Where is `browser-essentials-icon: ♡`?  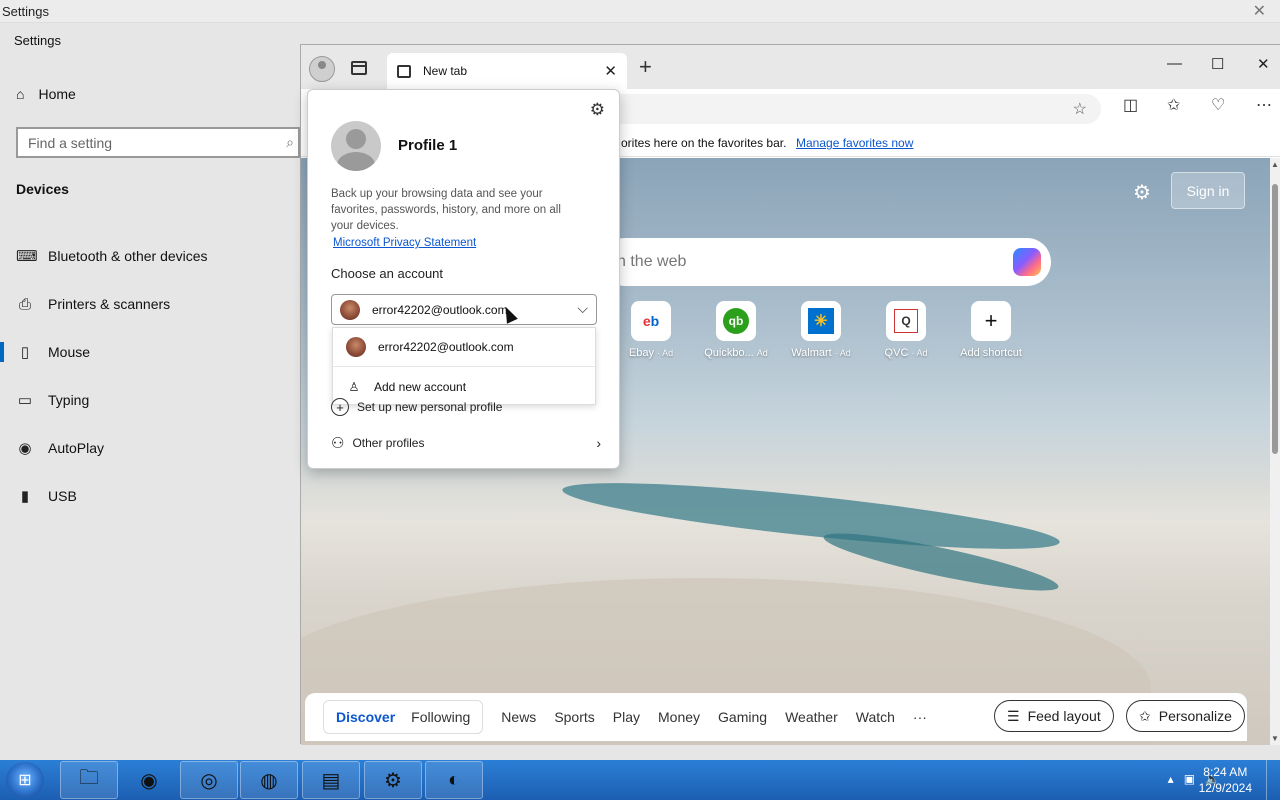
browser-essentials-icon: ♡ is located at coordinates (1218, 105).